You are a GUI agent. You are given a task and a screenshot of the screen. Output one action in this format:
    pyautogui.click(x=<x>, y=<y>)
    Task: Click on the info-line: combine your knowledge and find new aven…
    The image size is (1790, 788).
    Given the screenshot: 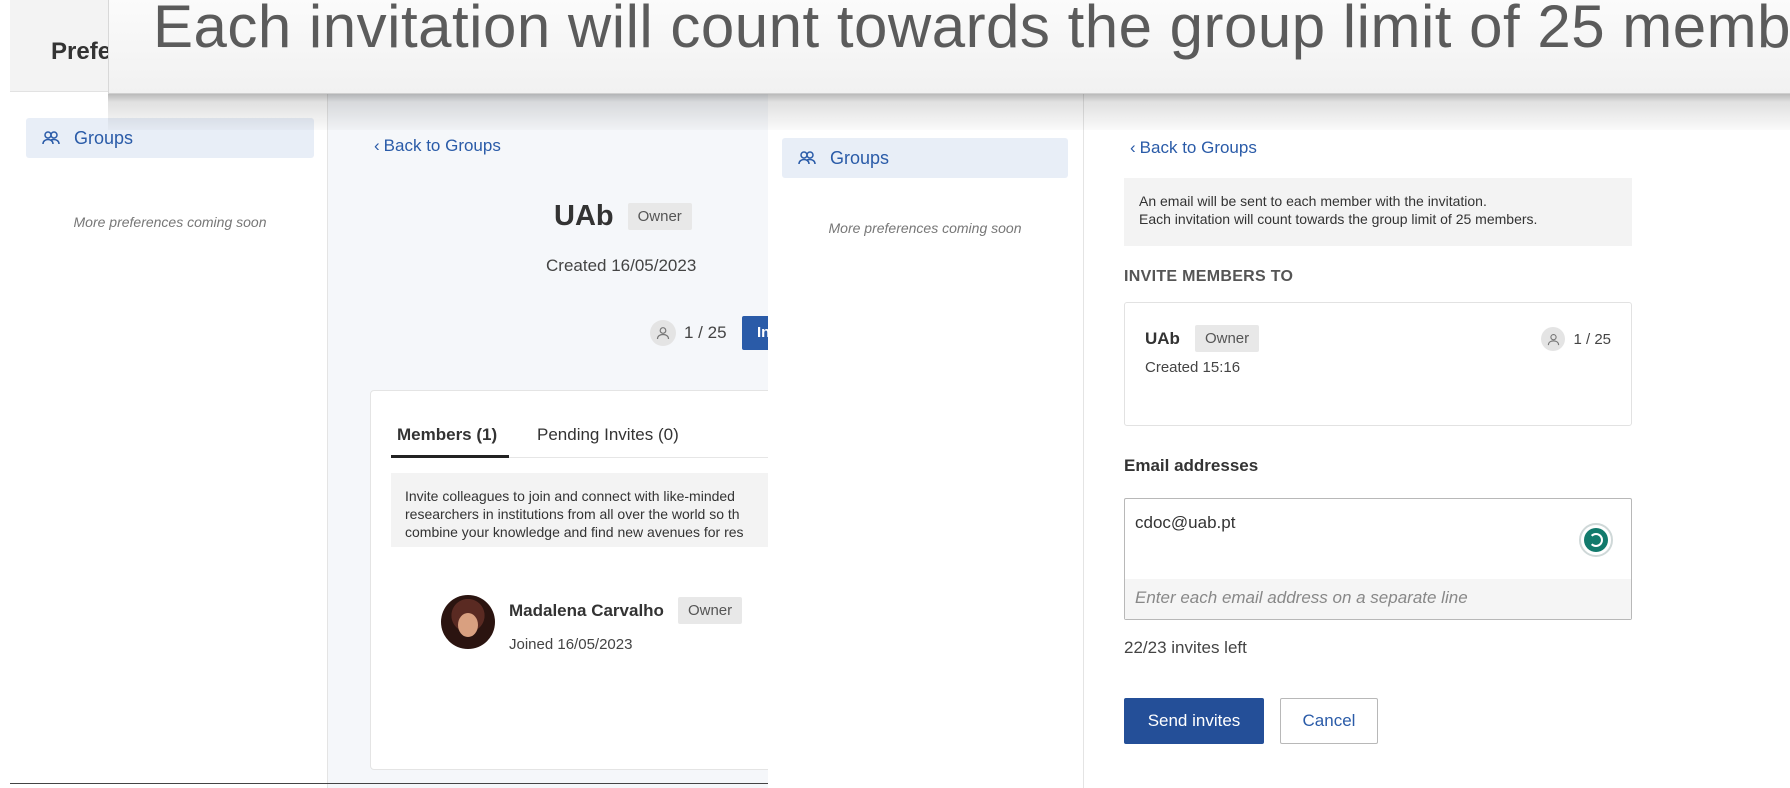 What is the action you would take?
    pyautogui.click(x=574, y=532)
    